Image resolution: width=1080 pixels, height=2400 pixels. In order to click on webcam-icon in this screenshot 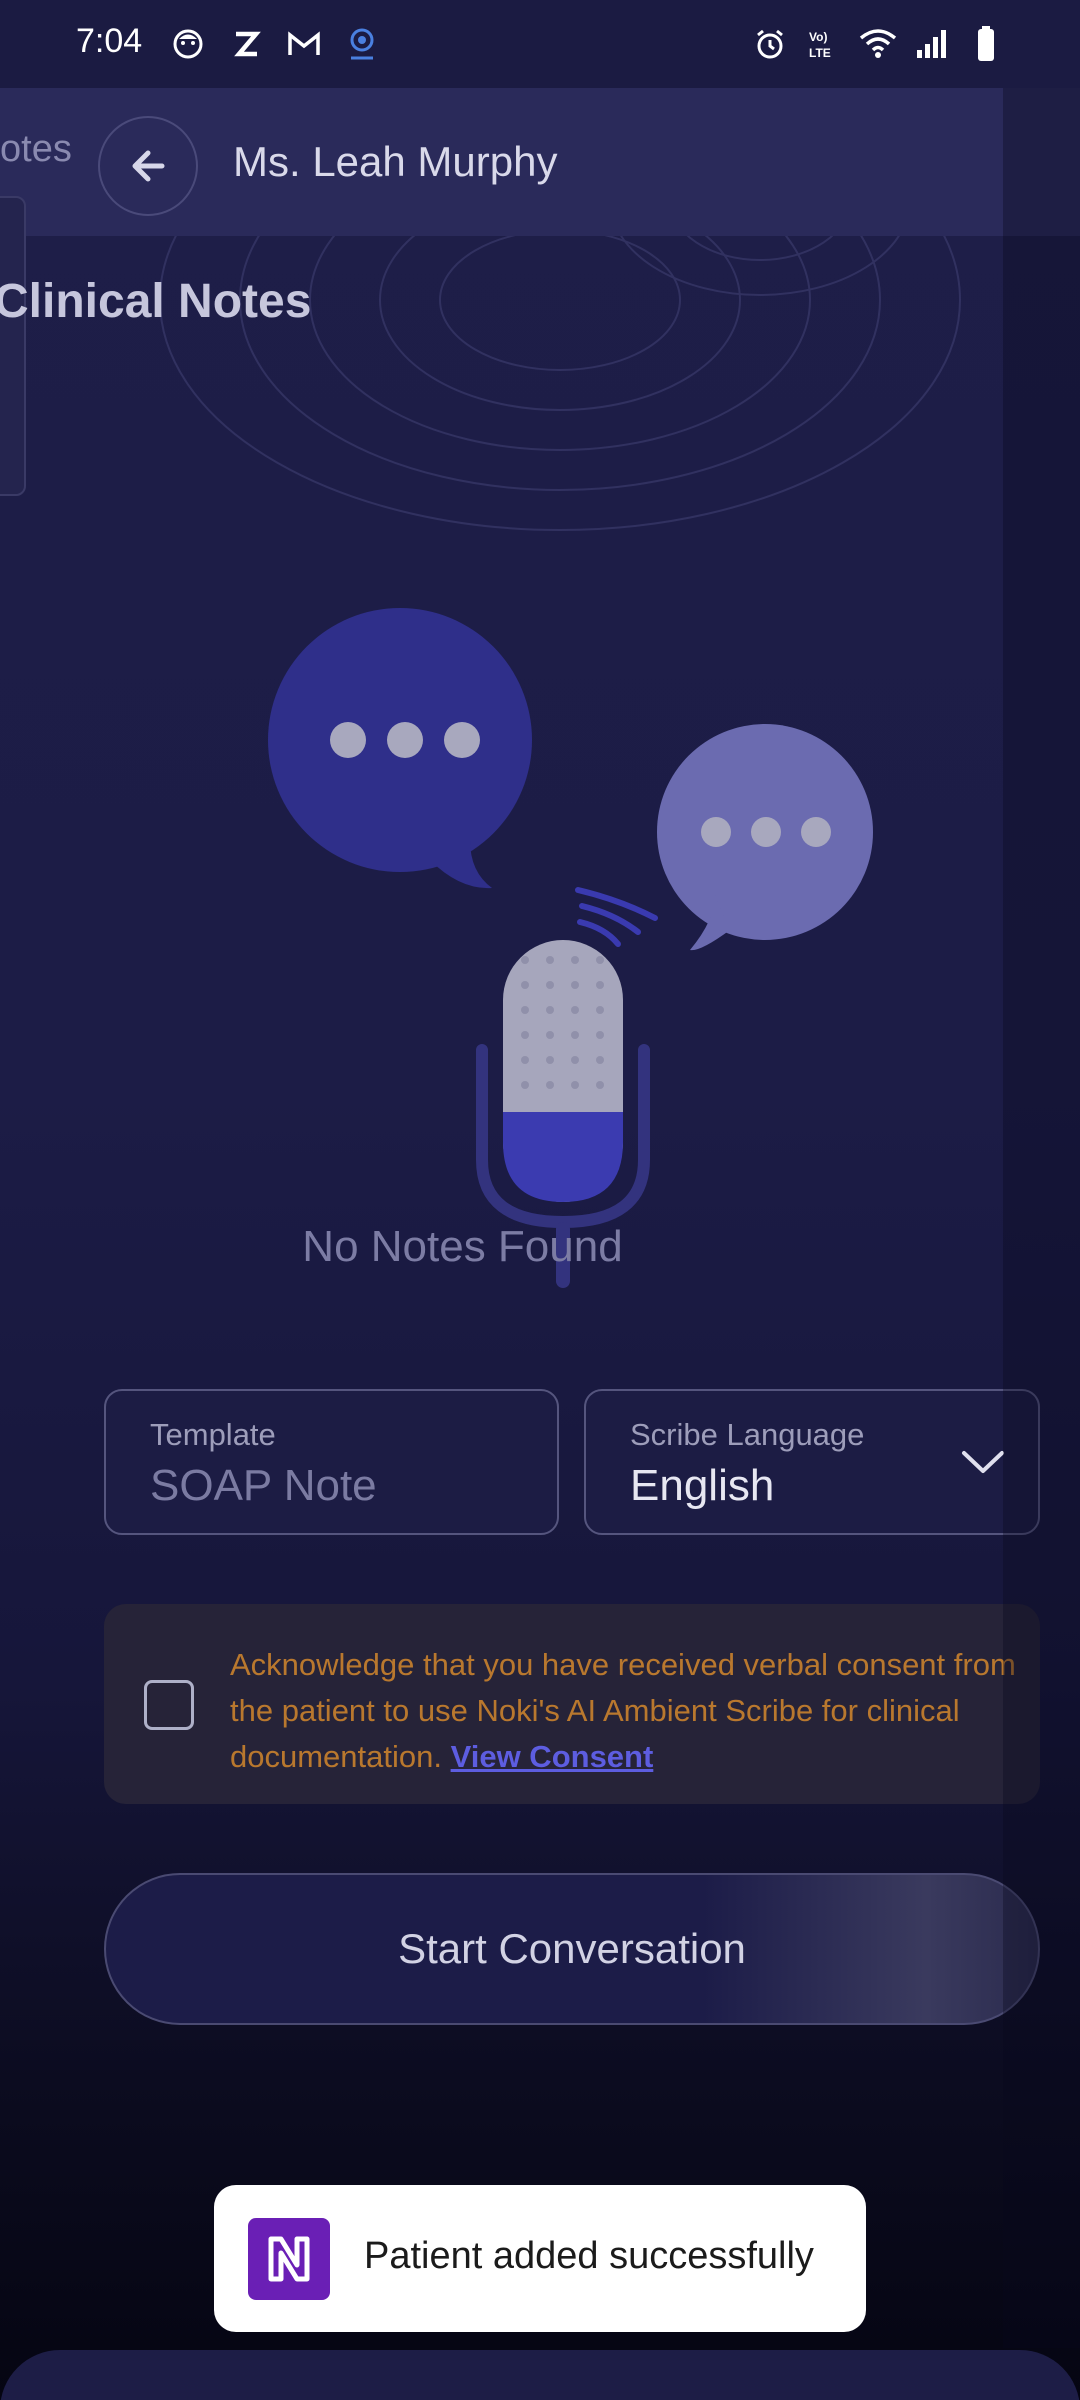, I will do `click(362, 44)`.